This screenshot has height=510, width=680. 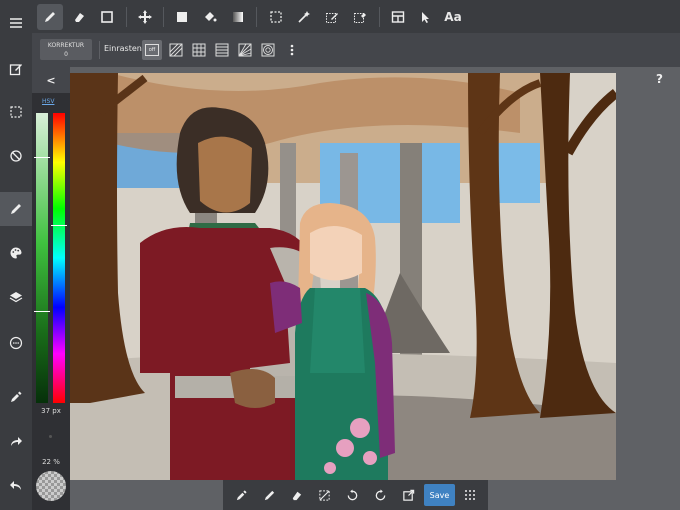 I want to click on deselect-icon, so click(x=324, y=495).